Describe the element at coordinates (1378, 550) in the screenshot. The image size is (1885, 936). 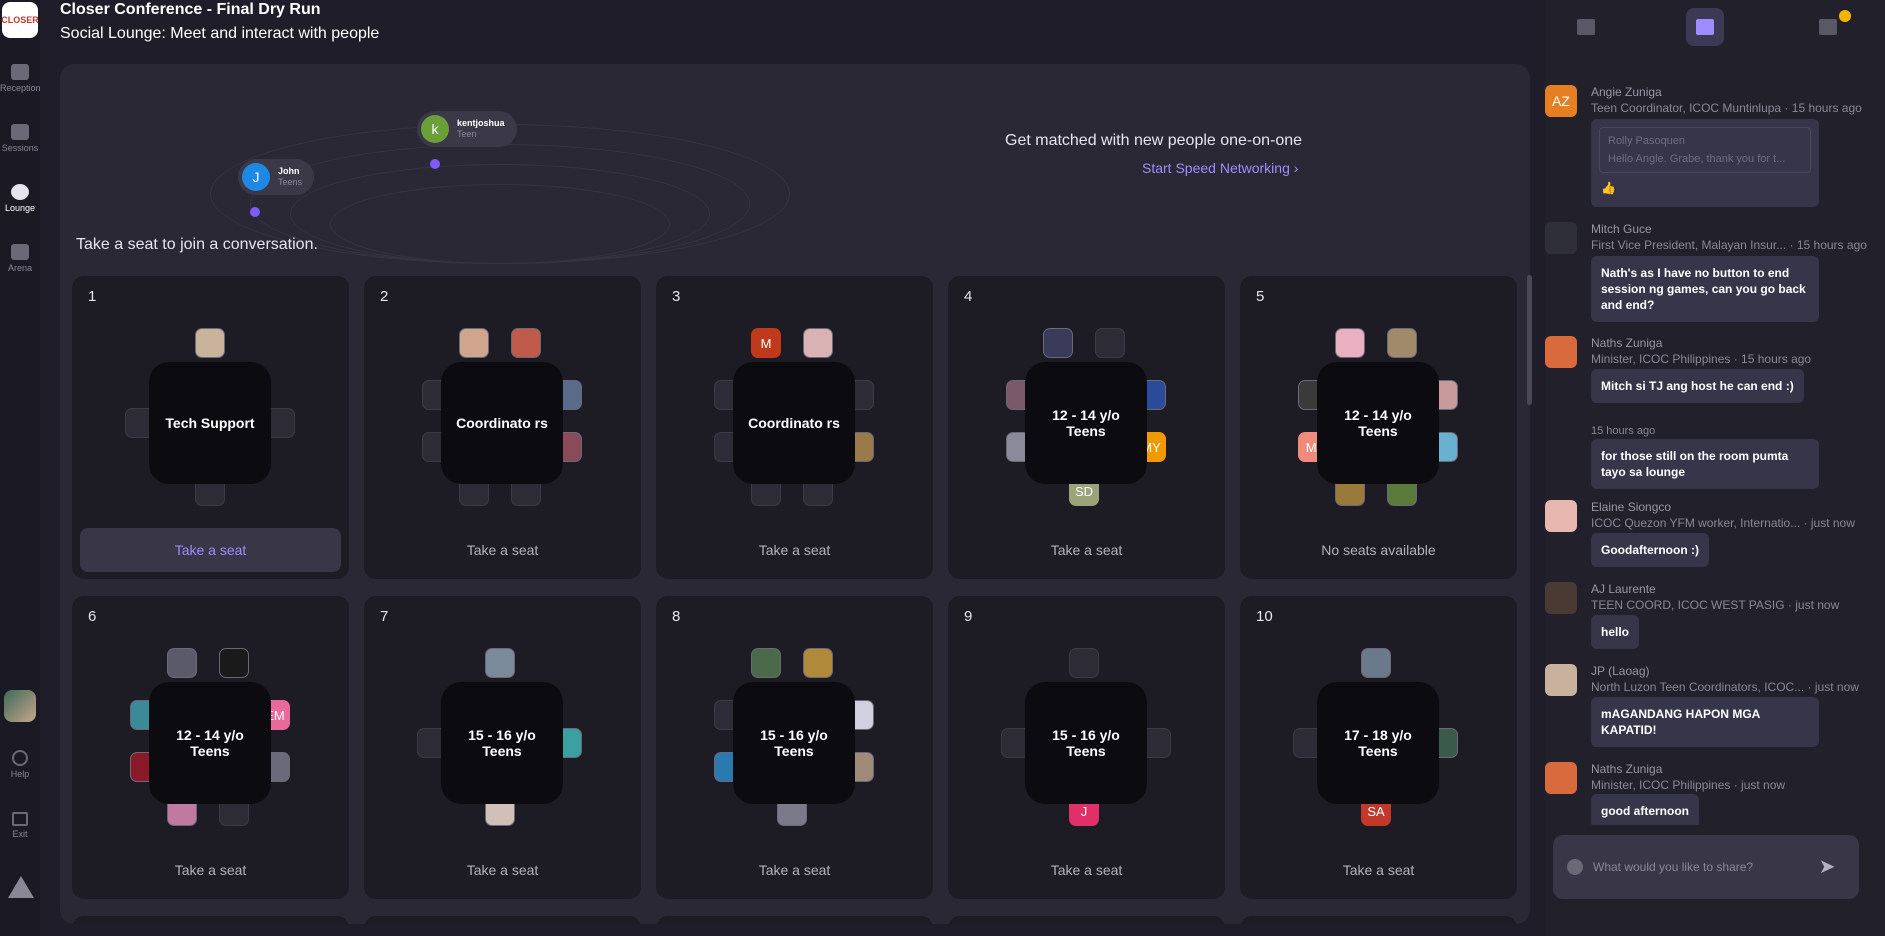
I see `take-seat-button: No seats available` at that location.